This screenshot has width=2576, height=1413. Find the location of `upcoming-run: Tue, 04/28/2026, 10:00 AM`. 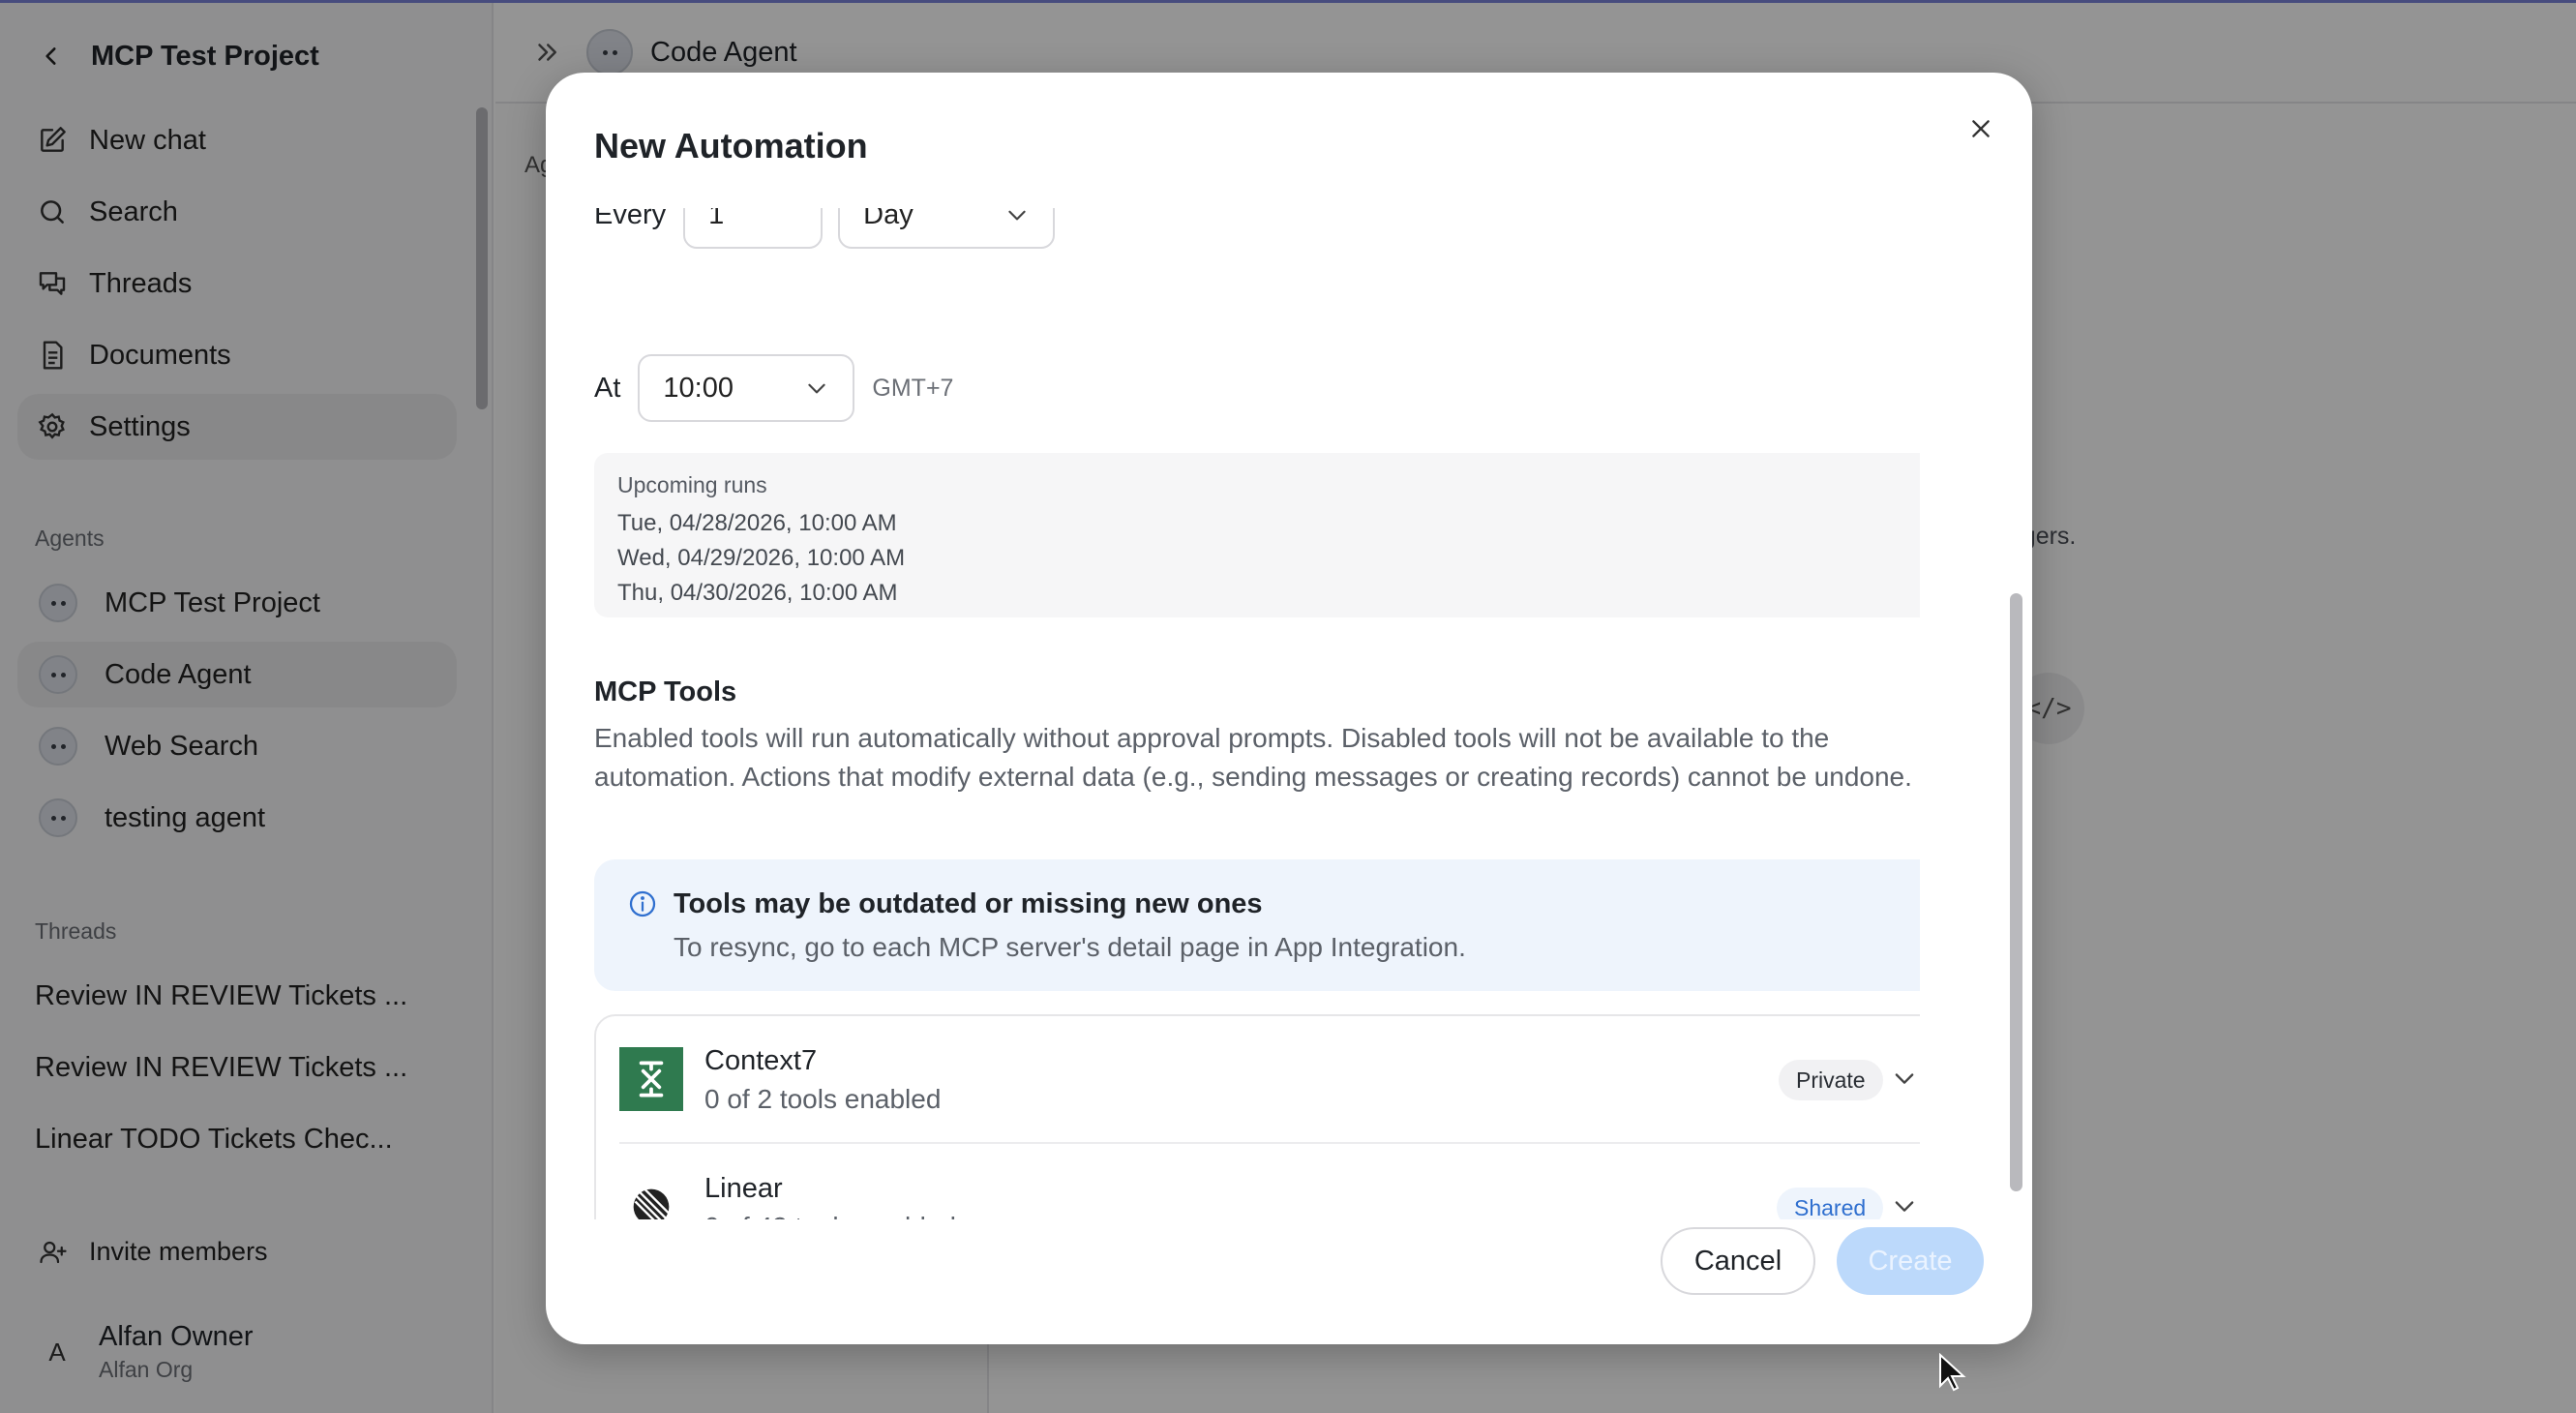

upcoming-run: Tue, 04/28/2026, 10:00 AM is located at coordinates (757, 523).